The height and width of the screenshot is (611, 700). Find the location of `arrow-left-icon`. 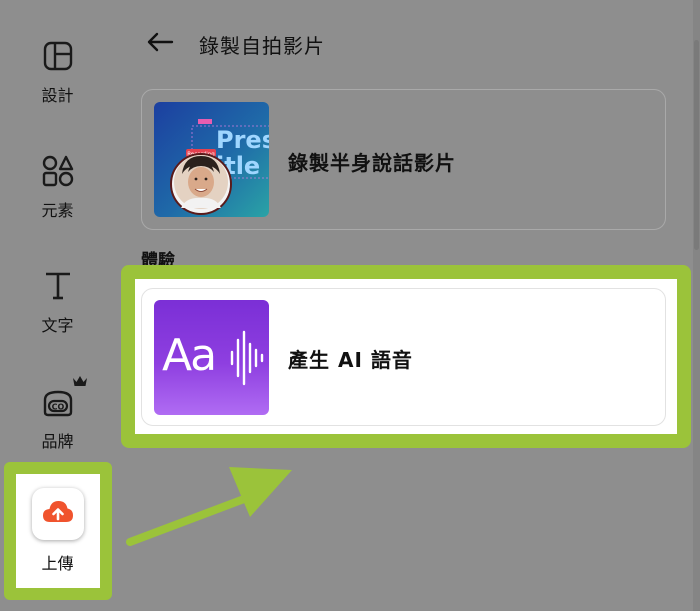

arrow-left-icon is located at coordinates (160, 44).